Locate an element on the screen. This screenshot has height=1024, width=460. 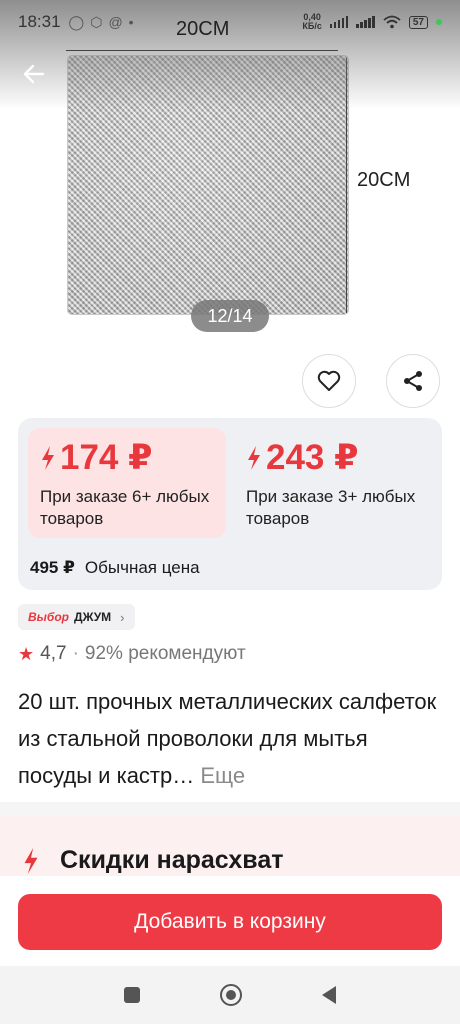
arrow-left-icon is located at coordinates (34, 74).